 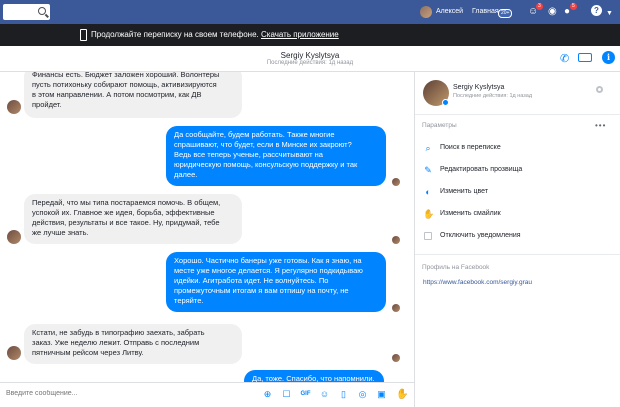 I want to click on option-edit-nicknames: ✎ Редактировать прозвища, so click(x=517, y=171).